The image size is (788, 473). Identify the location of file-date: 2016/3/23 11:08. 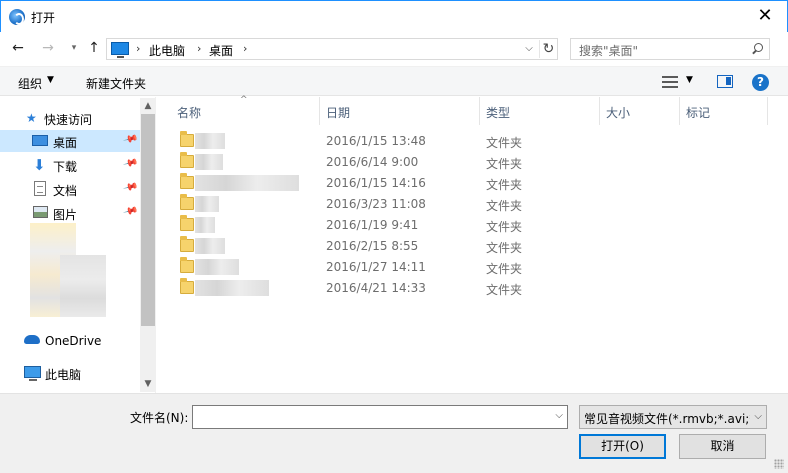
(376, 204).